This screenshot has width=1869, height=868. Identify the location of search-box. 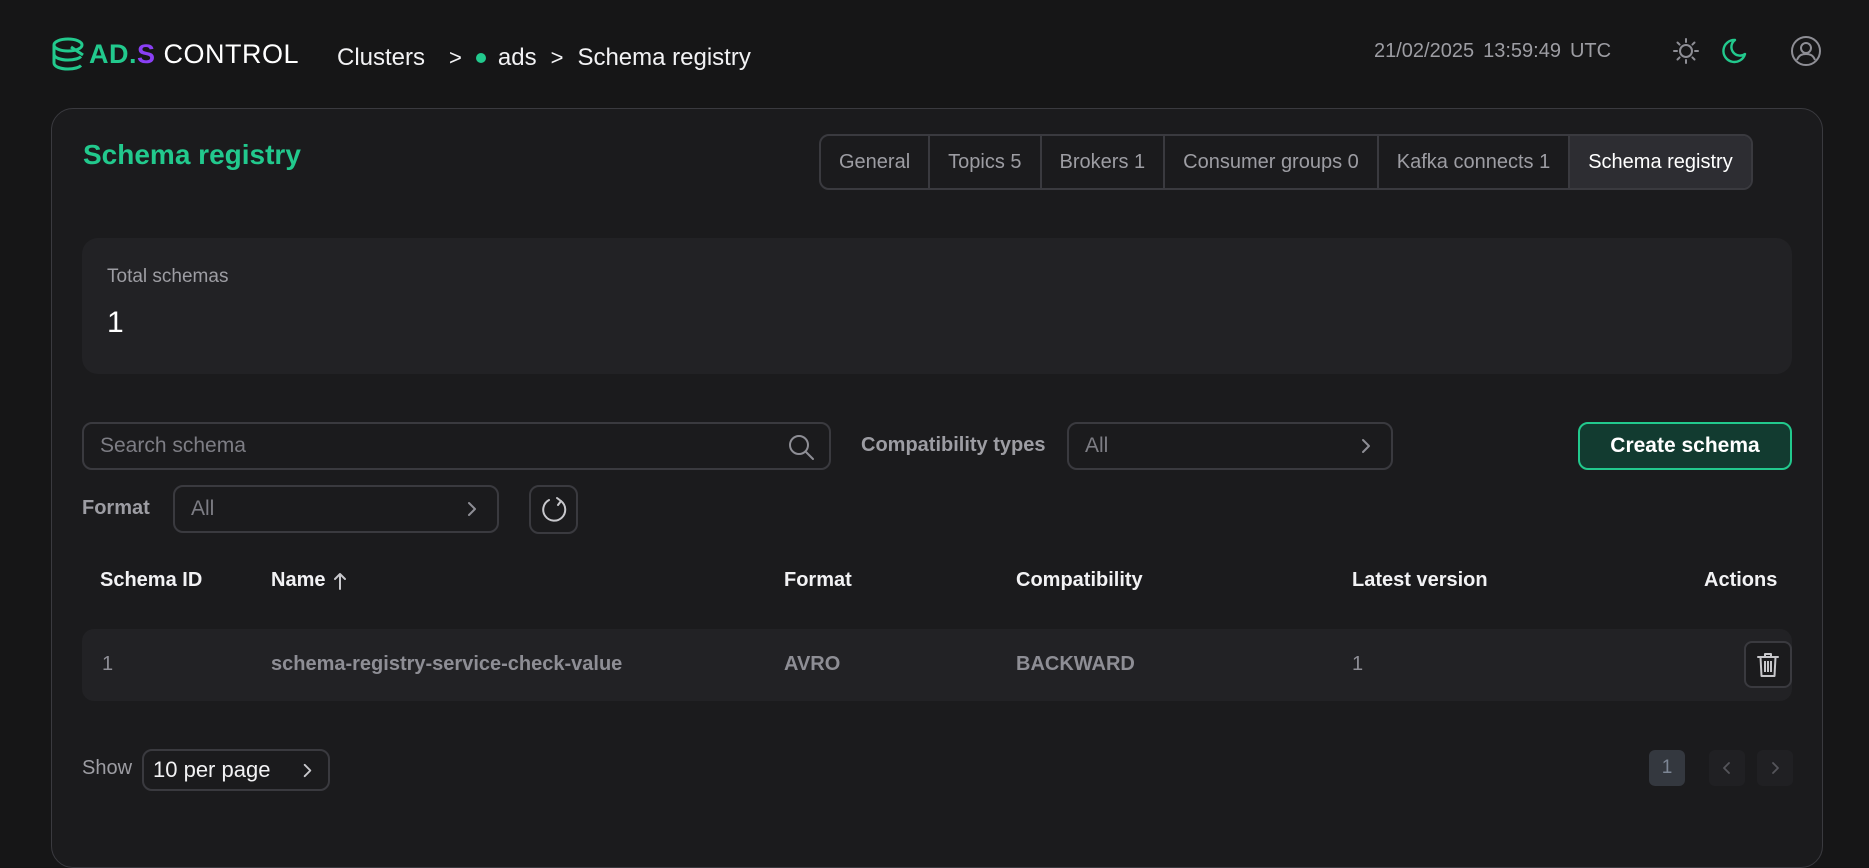
(456, 446).